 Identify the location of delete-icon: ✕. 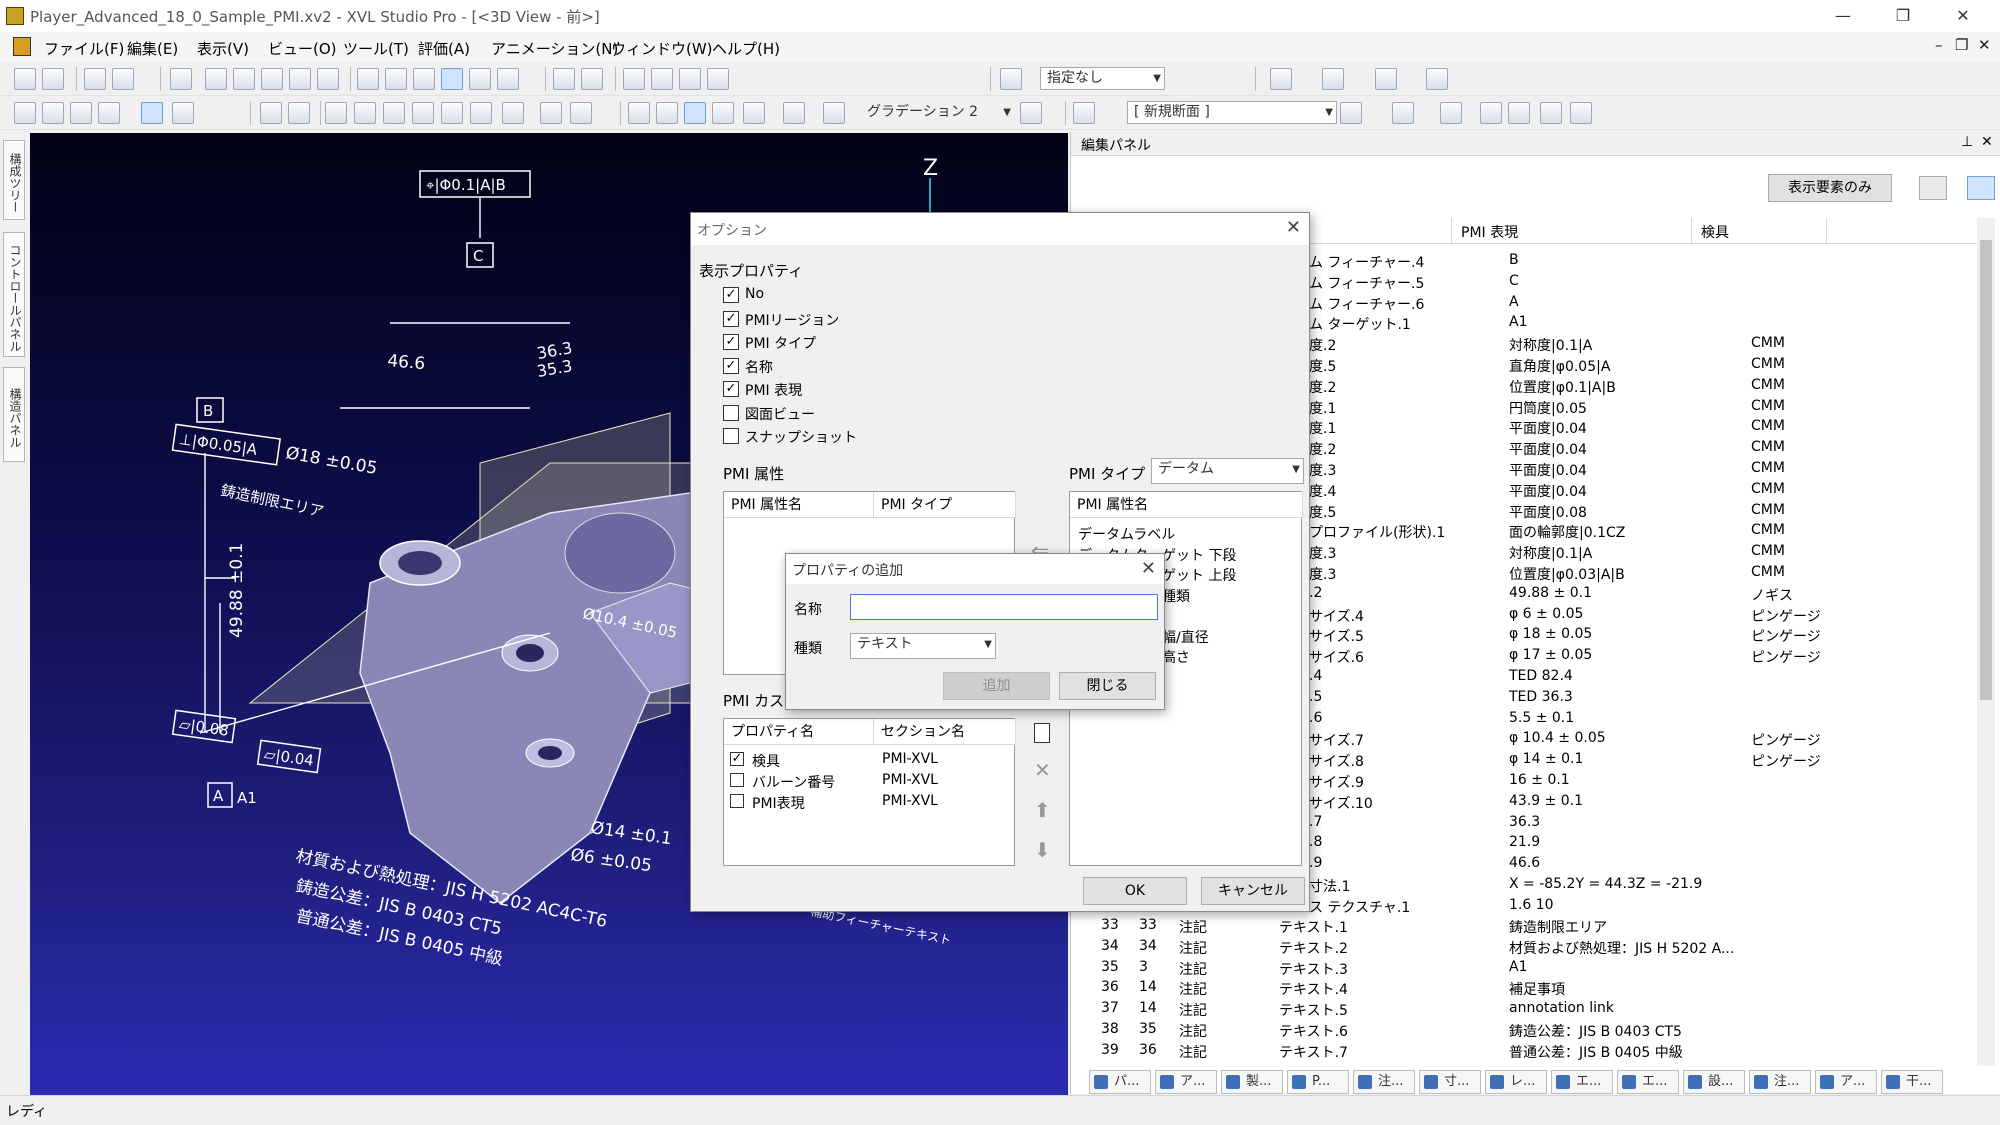
(1042, 770).